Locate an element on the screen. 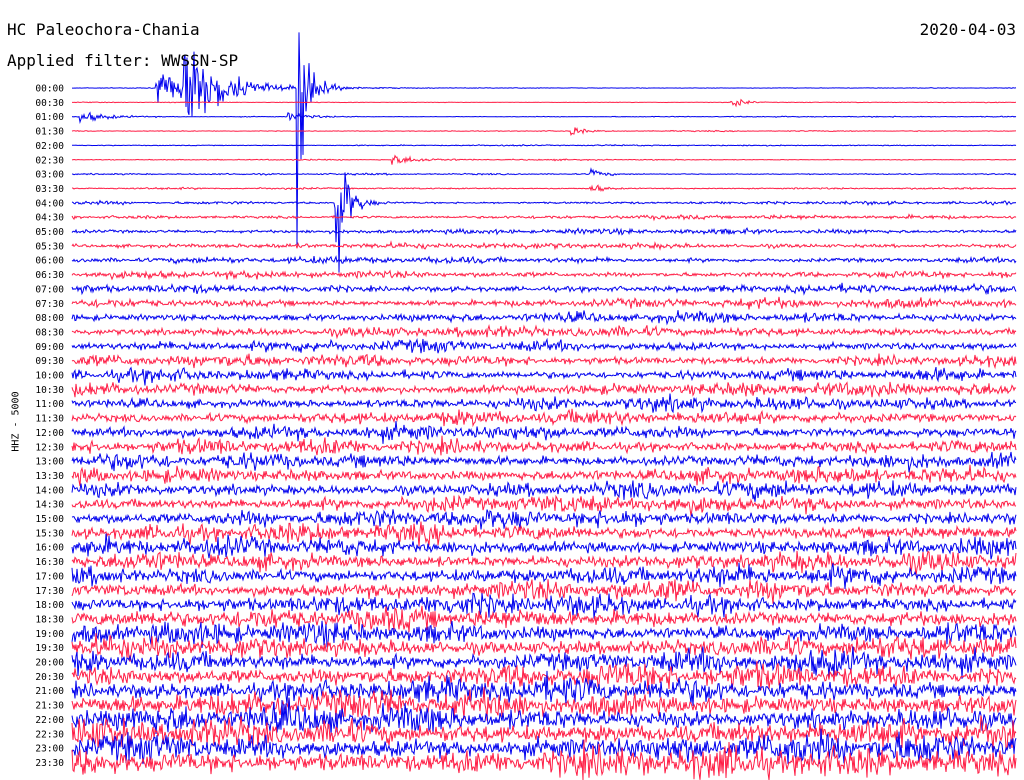 This screenshot has width=1024, height=780. tick-label-2300: 23:00 is located at coordinates (49, 749).